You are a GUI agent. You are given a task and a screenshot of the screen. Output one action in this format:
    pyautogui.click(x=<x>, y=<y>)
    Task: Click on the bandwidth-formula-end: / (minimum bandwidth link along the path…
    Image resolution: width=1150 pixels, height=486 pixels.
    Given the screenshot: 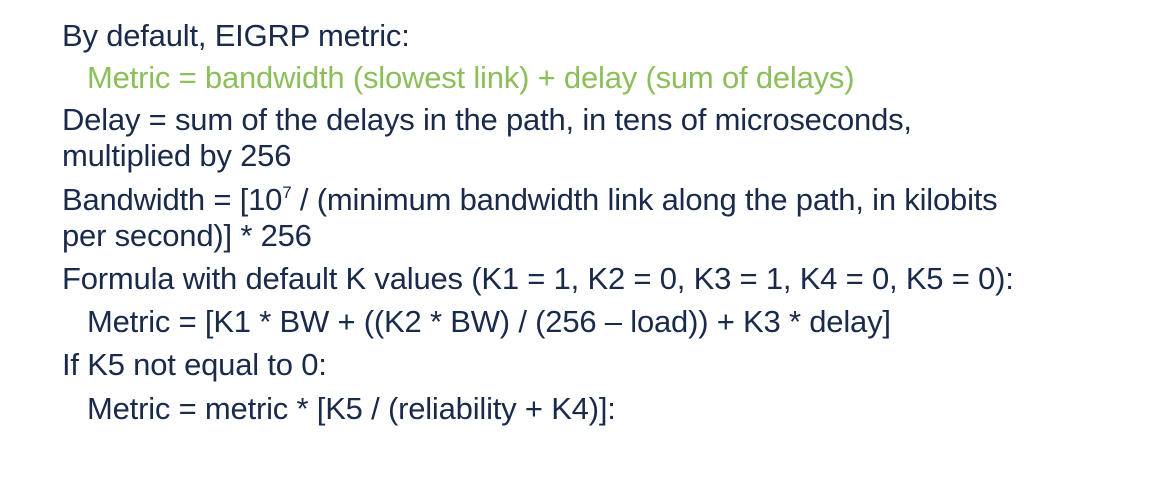 What is the action you would take?
    pyautogui.click(x=644, y=199)
    